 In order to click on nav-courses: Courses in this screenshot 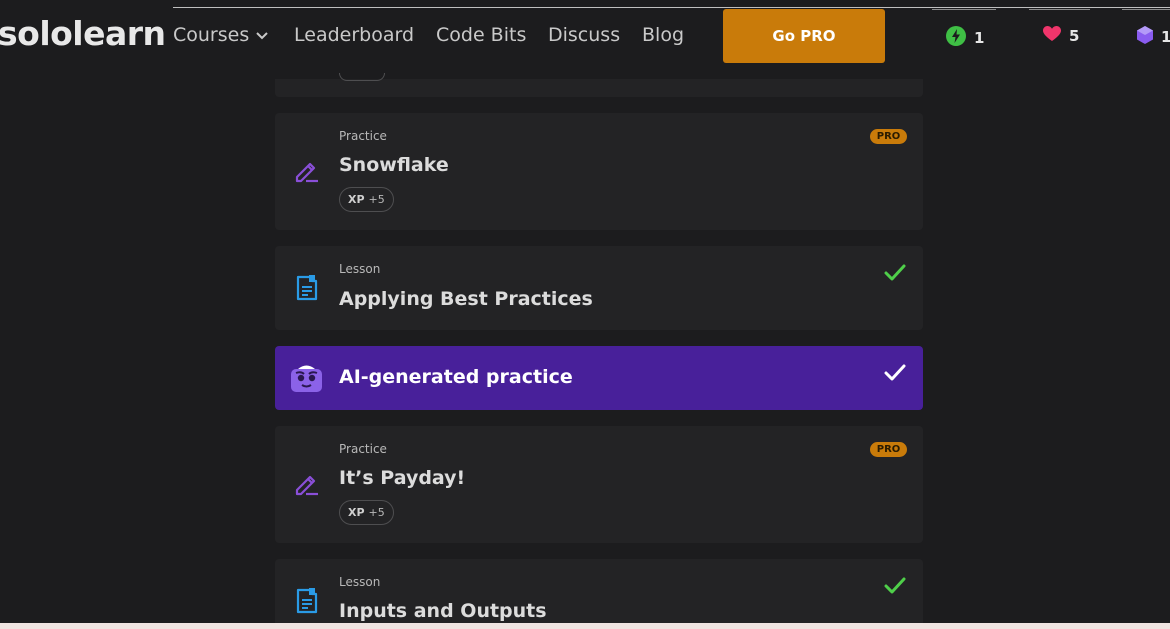, I will do `click(221, 35)`.